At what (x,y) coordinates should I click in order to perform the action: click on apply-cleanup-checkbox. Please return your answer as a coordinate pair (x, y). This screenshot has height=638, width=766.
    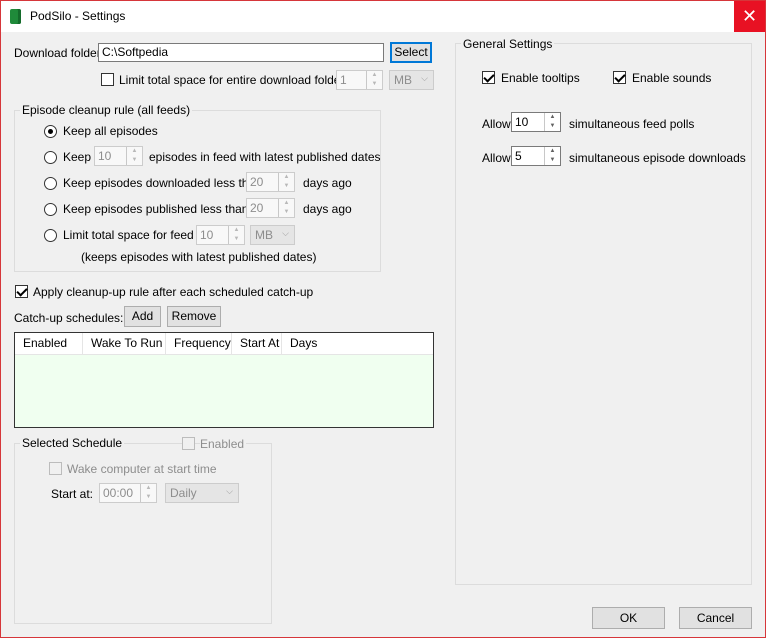
    Looking at the image, I should click on (21, 291).